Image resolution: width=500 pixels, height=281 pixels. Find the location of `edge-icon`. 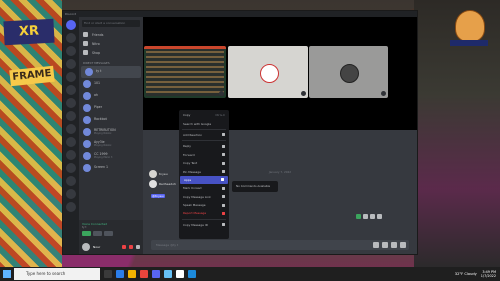

edge-icon is located at coordinates (120, 274).